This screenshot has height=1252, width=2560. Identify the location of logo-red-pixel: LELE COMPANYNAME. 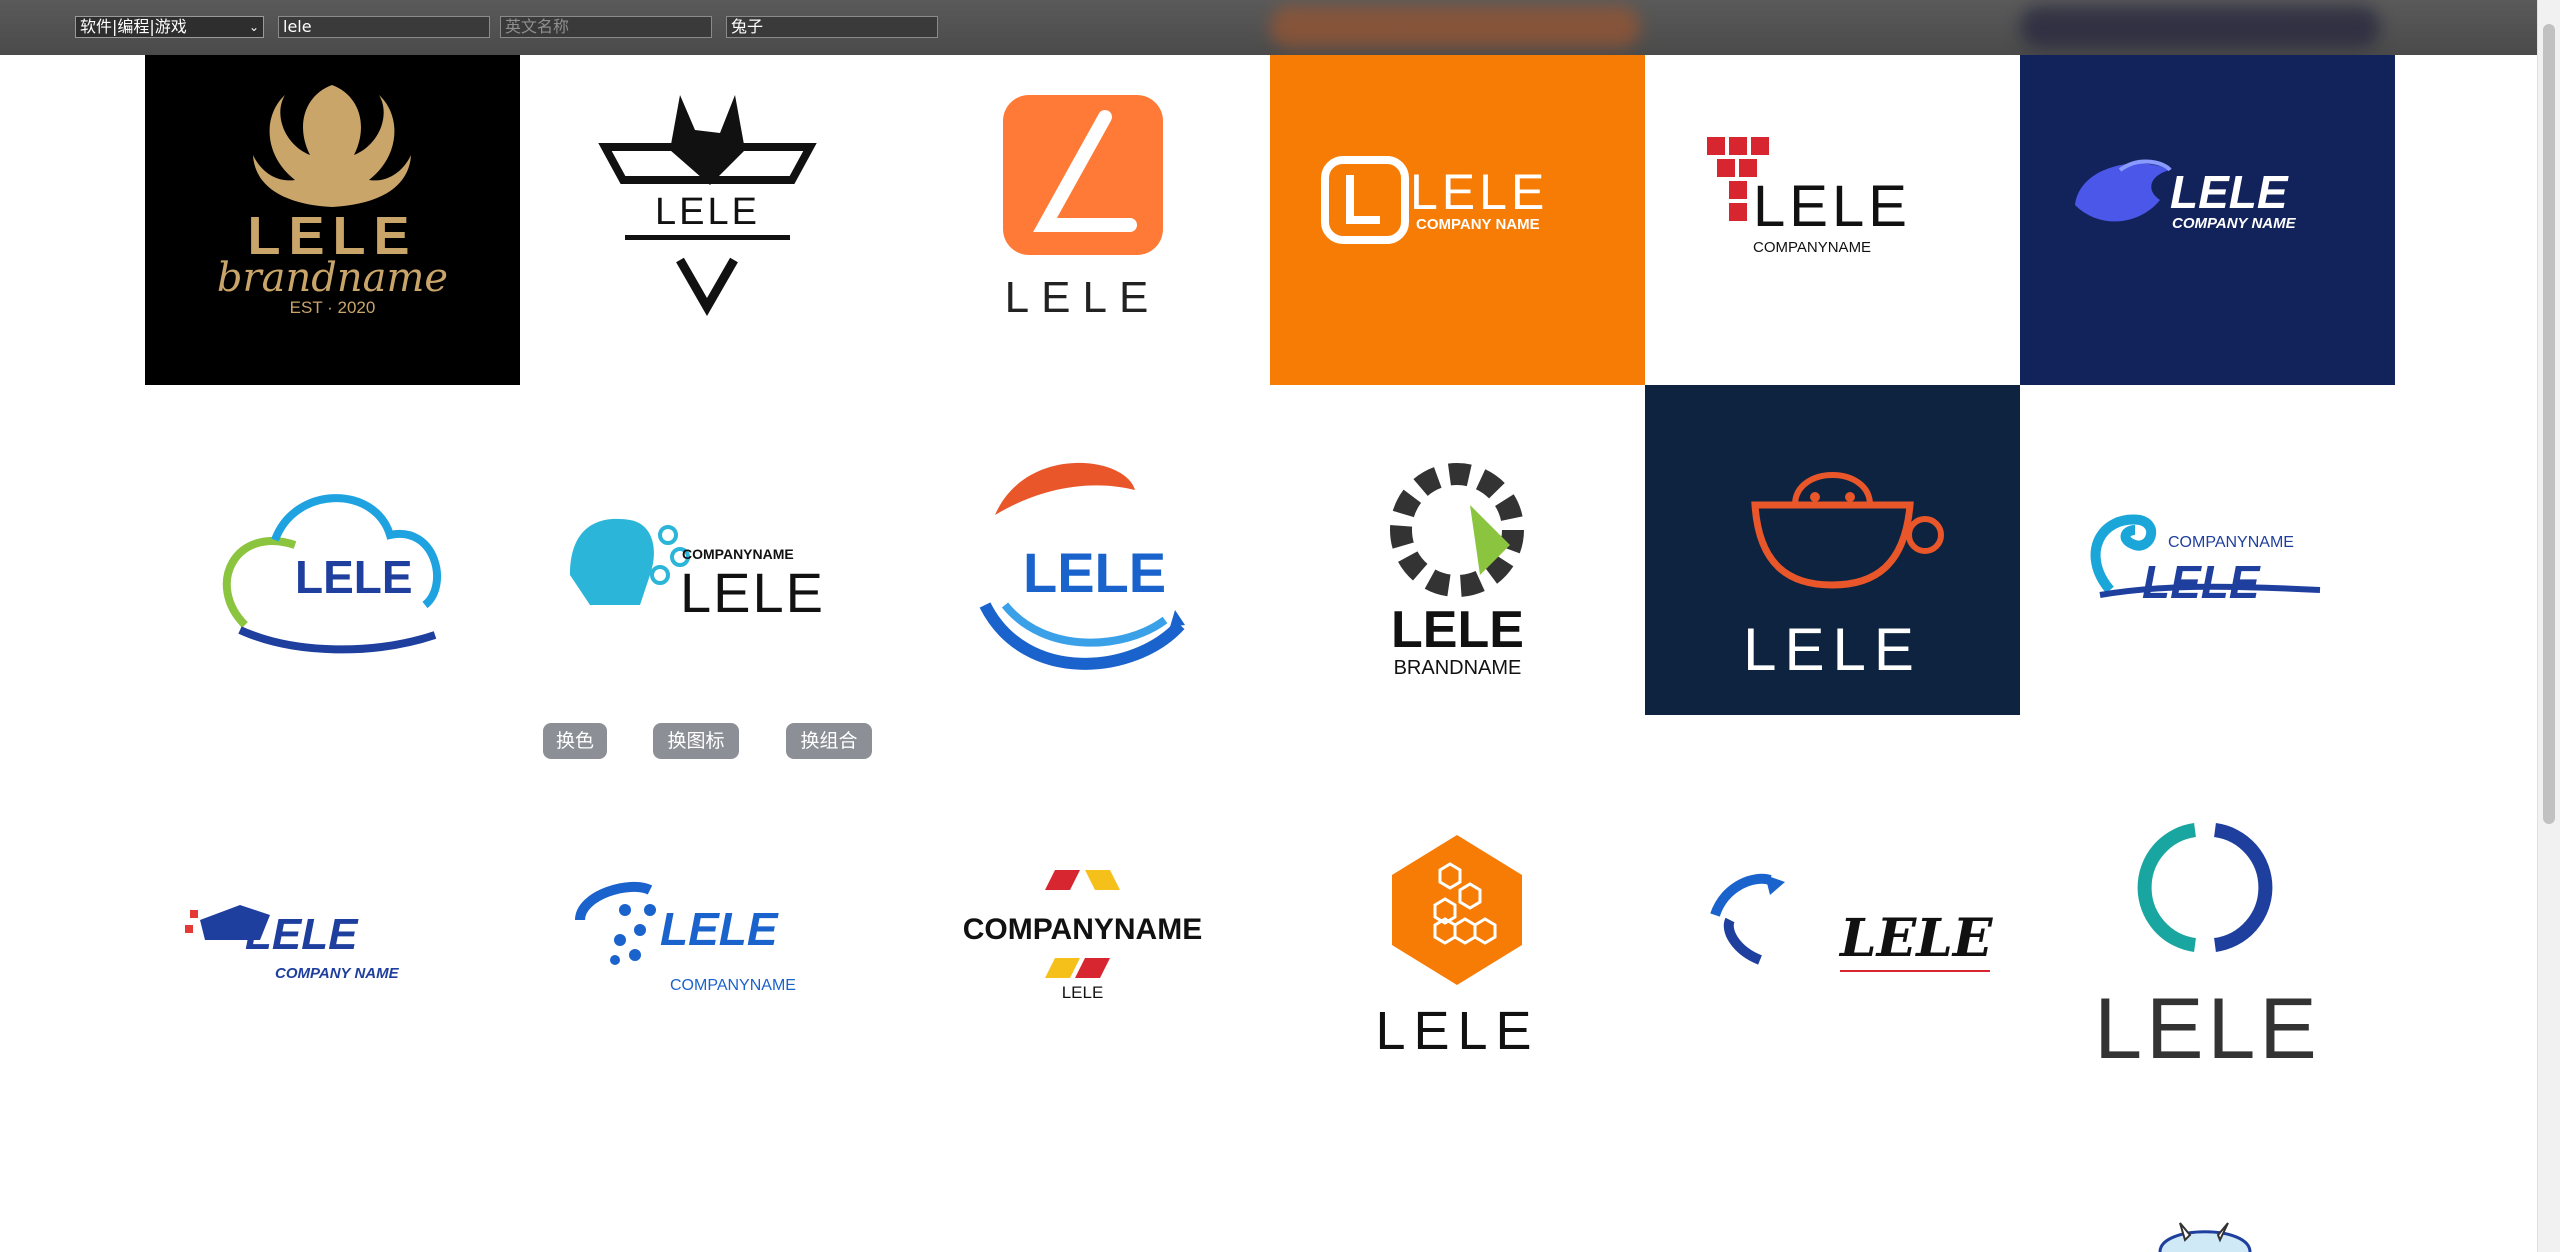
(1832, 220).